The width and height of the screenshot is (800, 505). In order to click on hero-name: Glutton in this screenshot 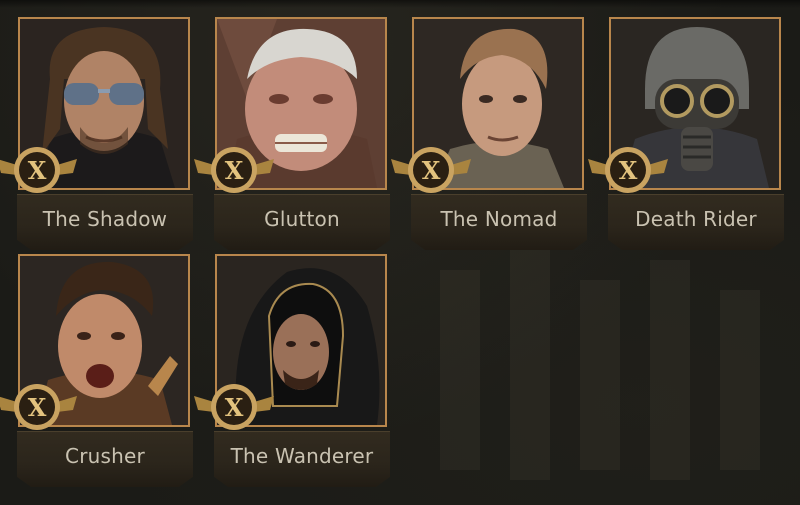, I will do `click(302, 219)`.